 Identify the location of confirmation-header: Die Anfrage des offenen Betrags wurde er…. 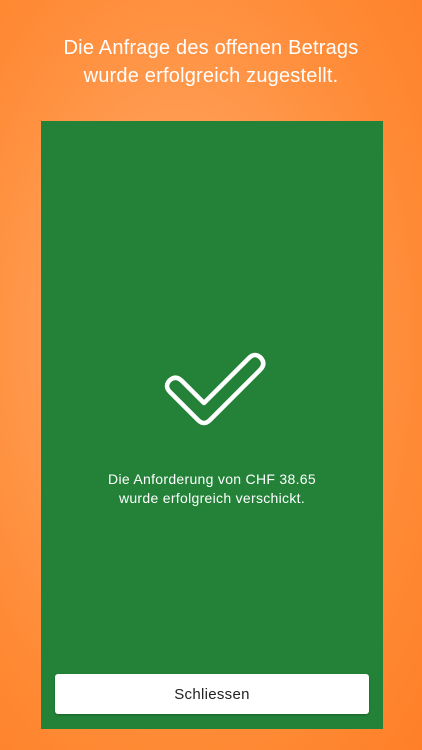
(211, 62).